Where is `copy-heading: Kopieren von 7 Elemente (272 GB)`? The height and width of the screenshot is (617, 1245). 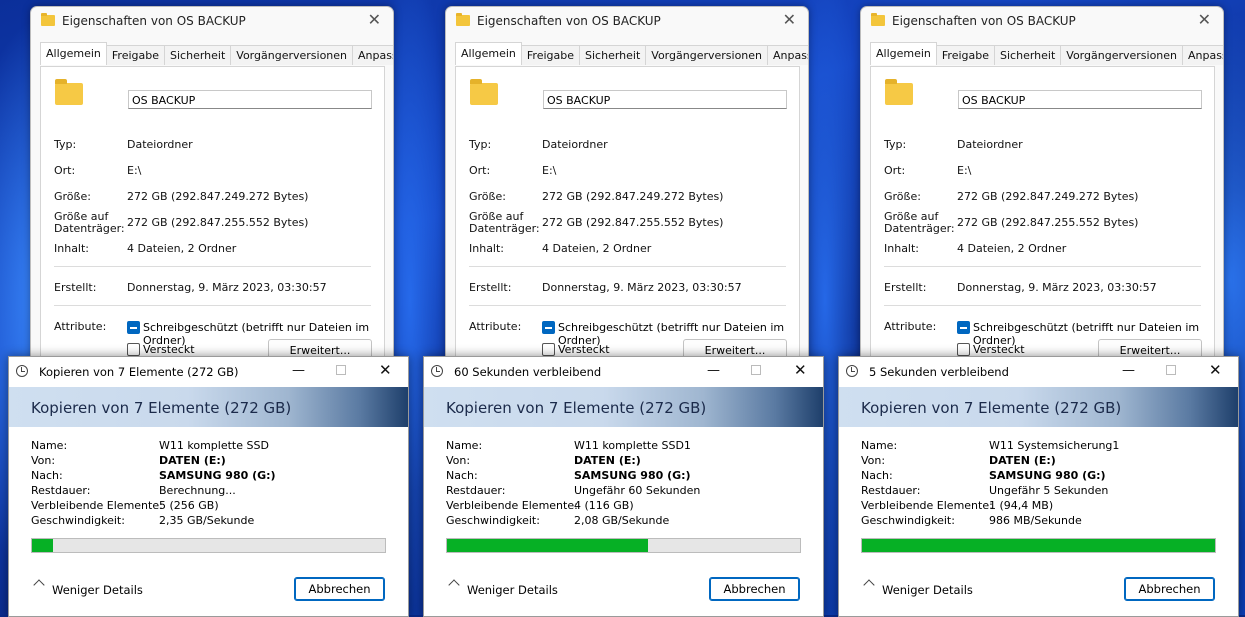
copy-heading: Kopieren von 7 Elemente (272 GB) is located at coordinates (991, 408).